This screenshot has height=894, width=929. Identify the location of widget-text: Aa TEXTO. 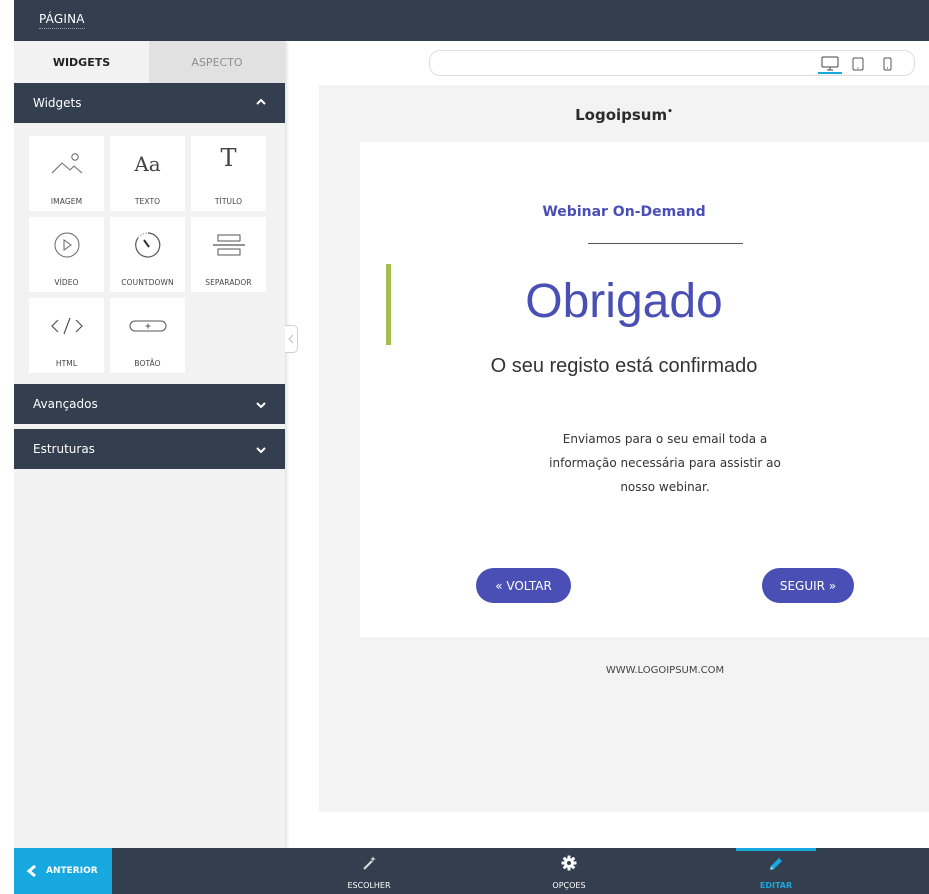
(147, 173).